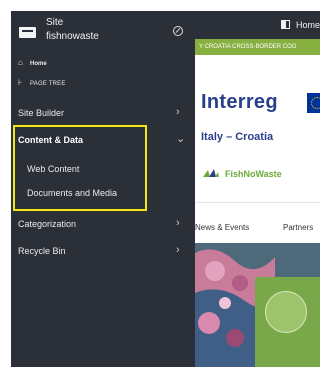 This screenshot has width=320, height=367. I want to click on sidebar-item-home: ⌂ Home, so click(103, 64).